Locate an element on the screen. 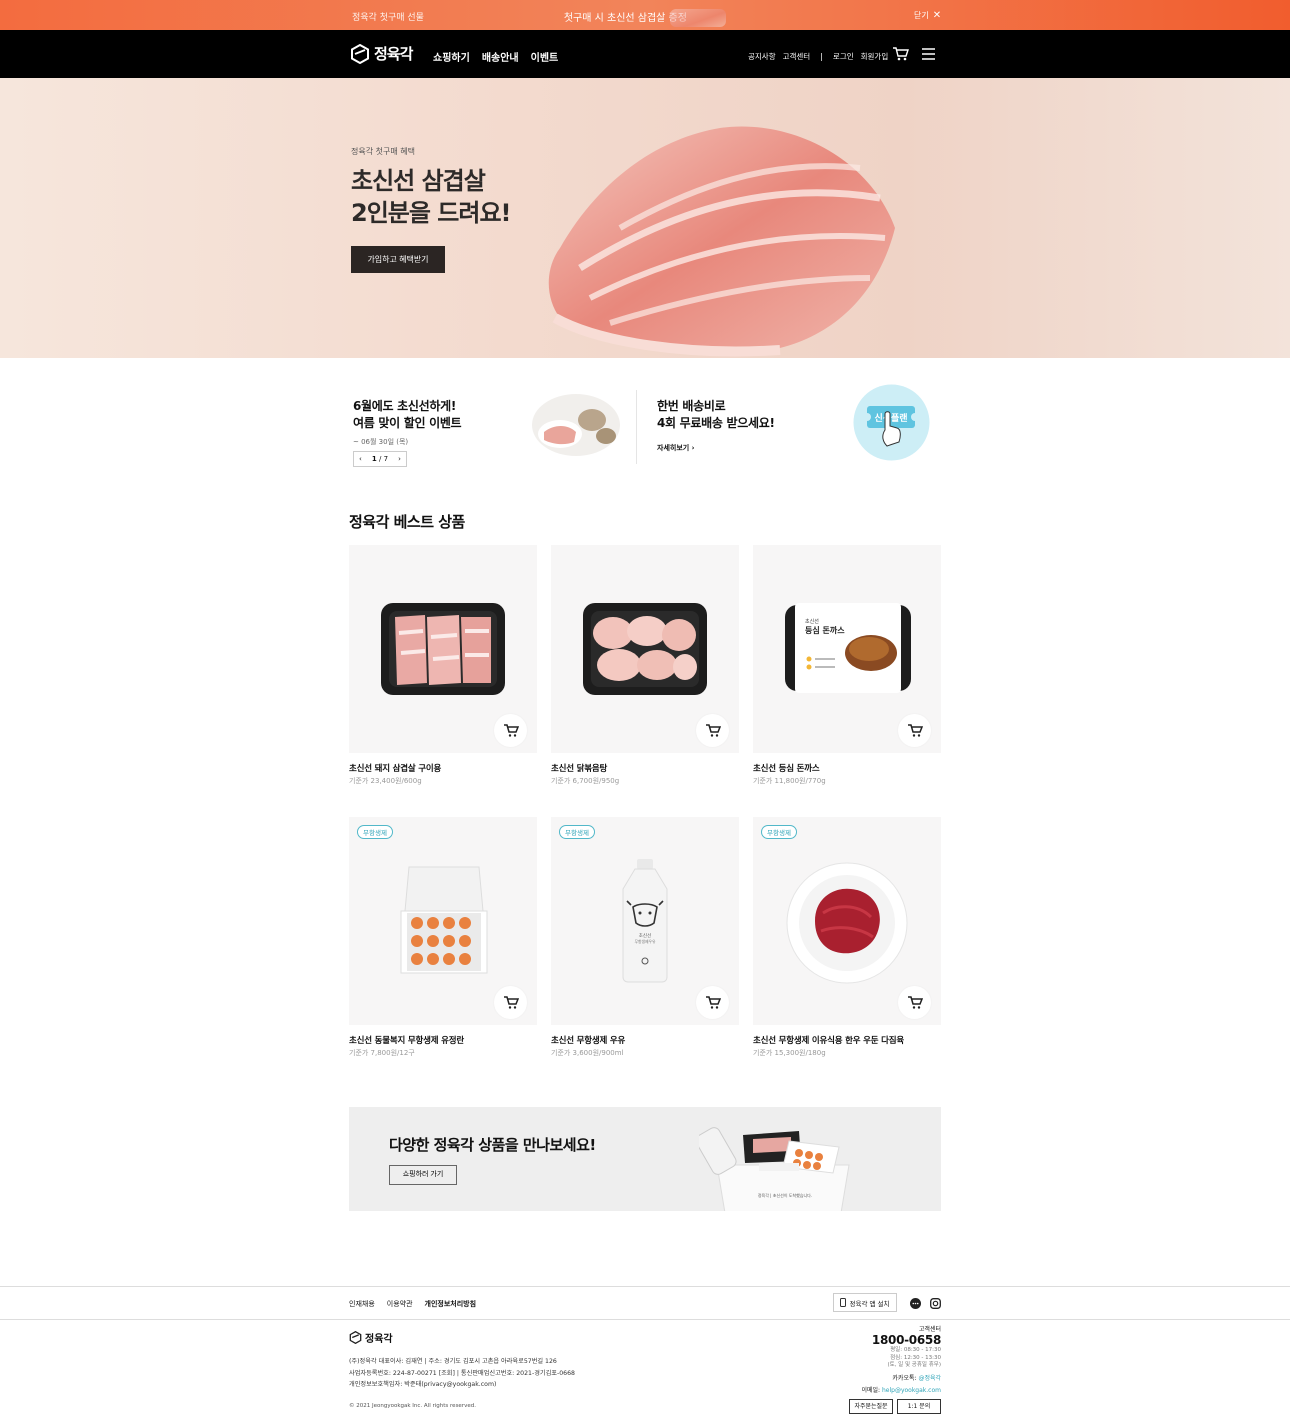 This screenshot has width=1290, height=1421. promo-center-text: 첫구매 시 초신선 삼겹살 증정 is located at coordinates (625, 18).